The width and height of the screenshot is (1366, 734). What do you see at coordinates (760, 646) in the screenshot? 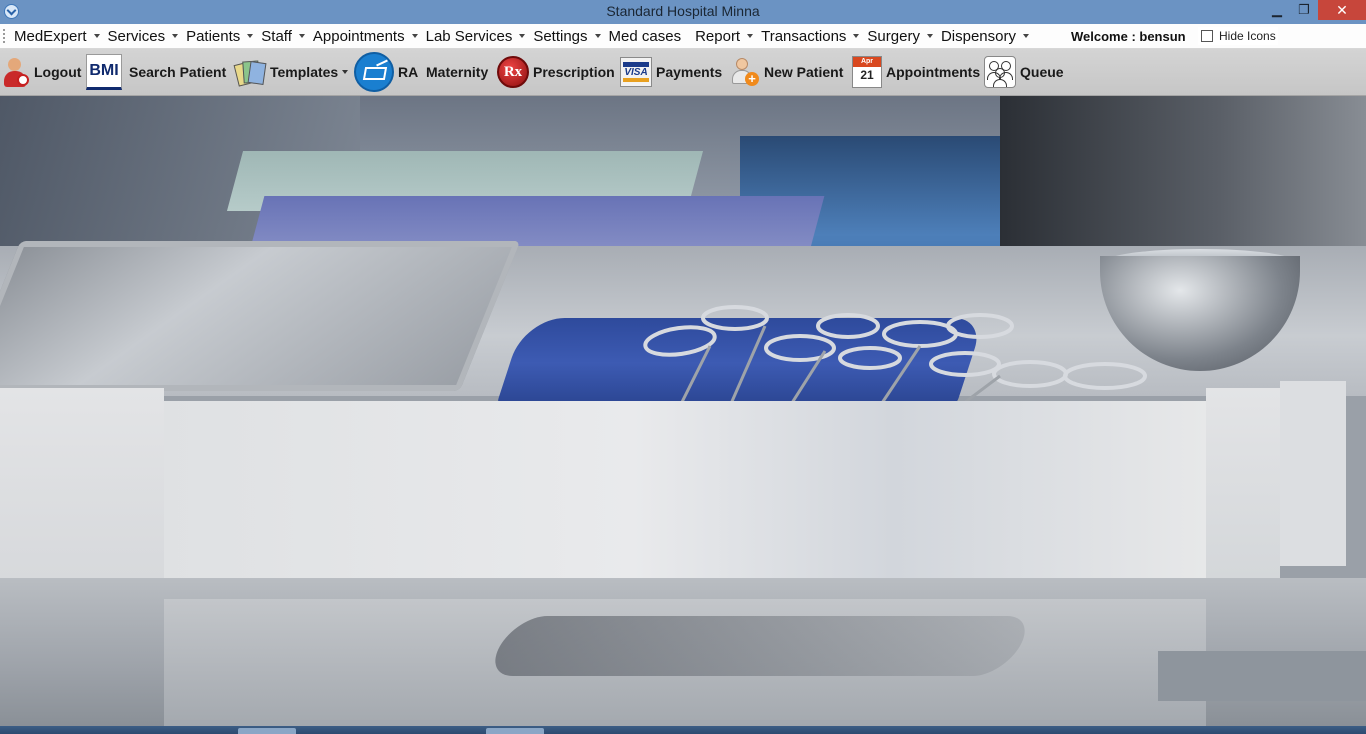
I see `blurred-instruments` at bounding box center [760, 646].